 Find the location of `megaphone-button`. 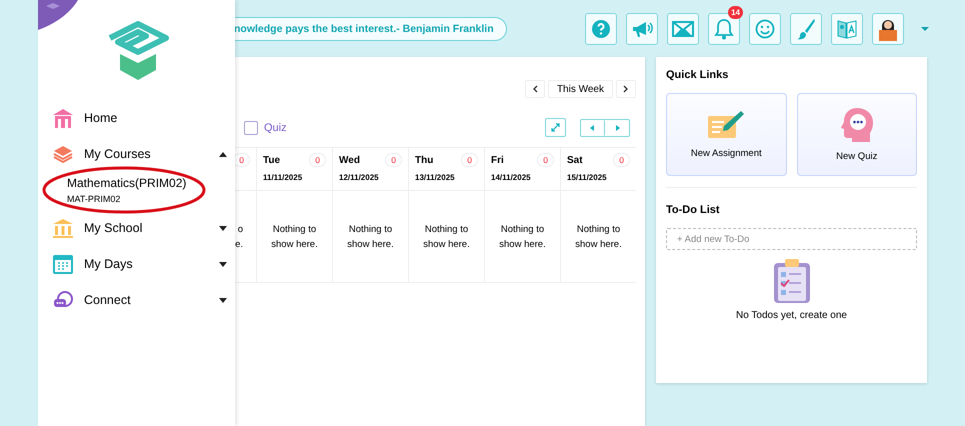

megaphone-button is located at coordinates (642, 28).